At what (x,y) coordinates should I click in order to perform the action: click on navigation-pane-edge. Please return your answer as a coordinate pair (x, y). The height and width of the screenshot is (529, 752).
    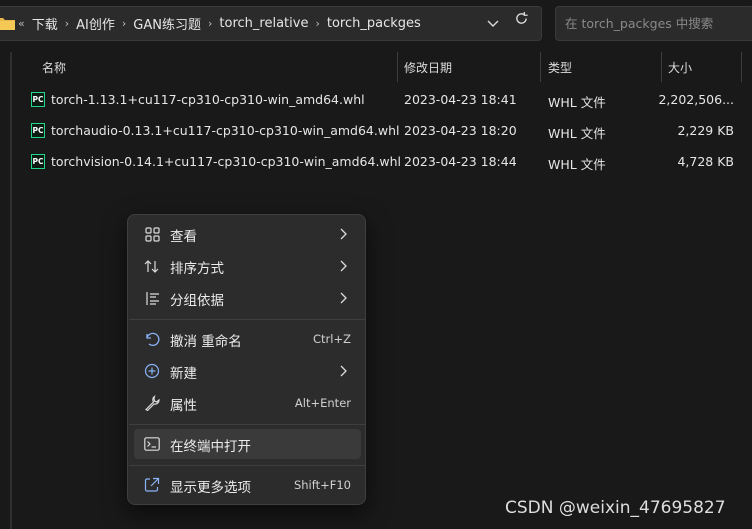
    Looking at the image, I should click on (11, 290).